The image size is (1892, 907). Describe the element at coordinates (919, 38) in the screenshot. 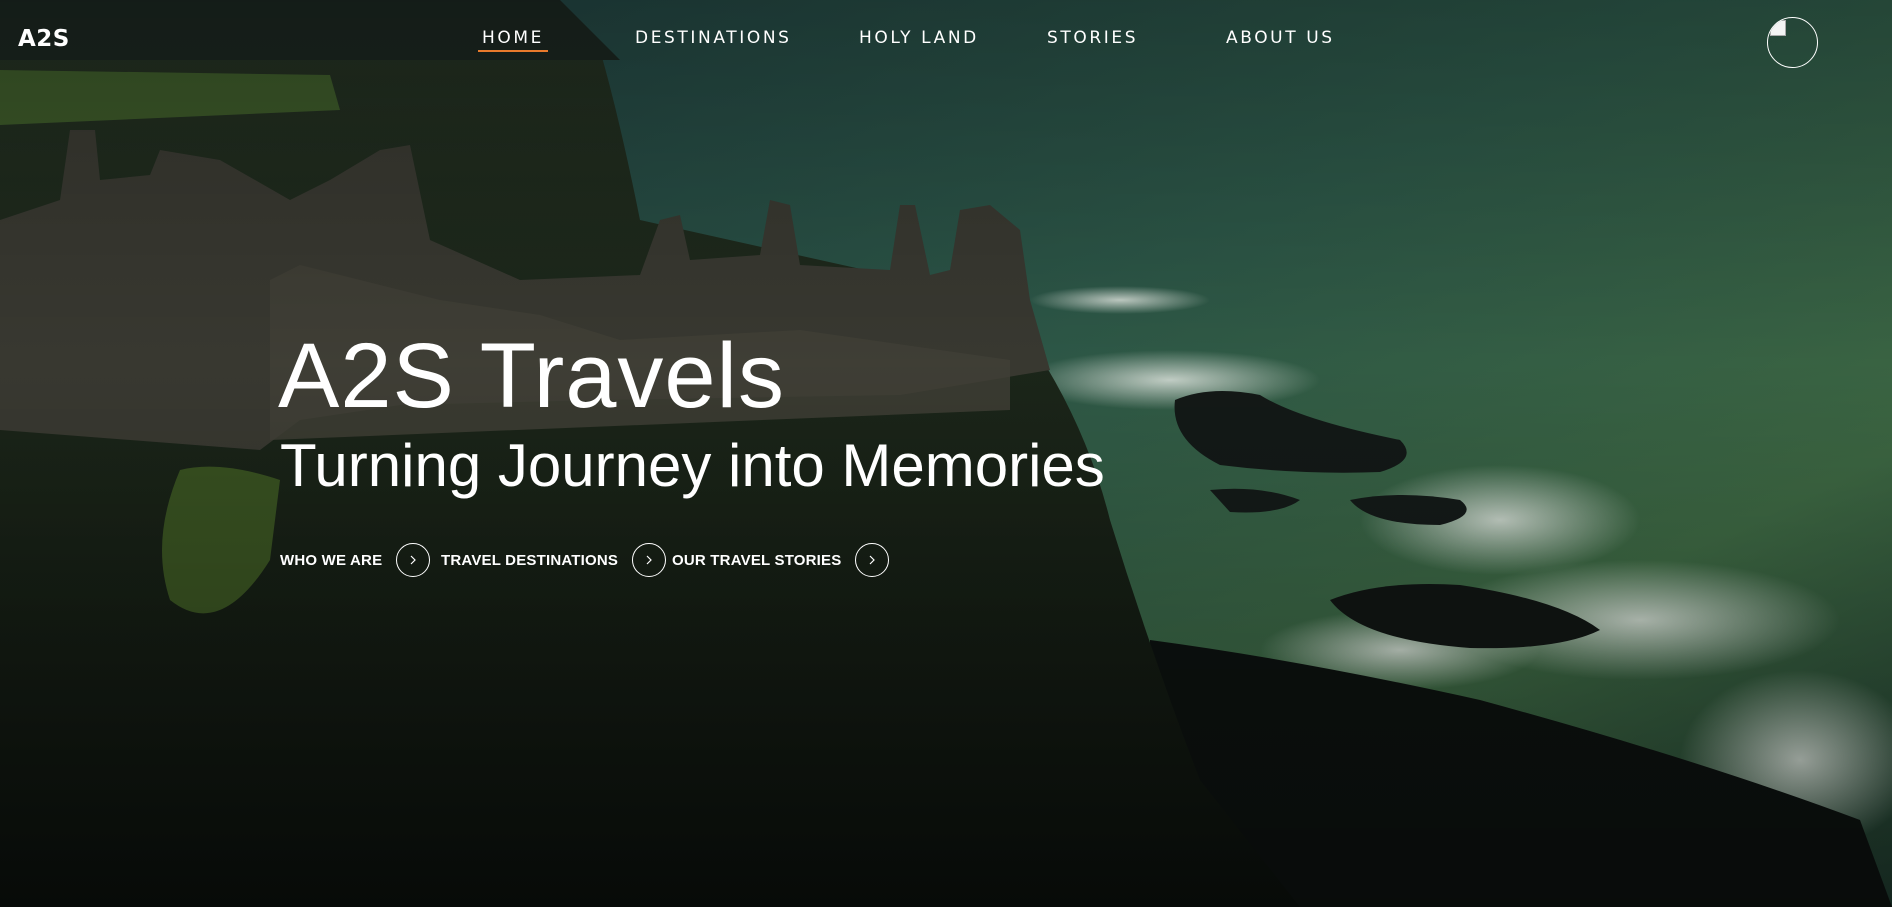

I see `nav-holy-land: HOLY LAND` at that location.